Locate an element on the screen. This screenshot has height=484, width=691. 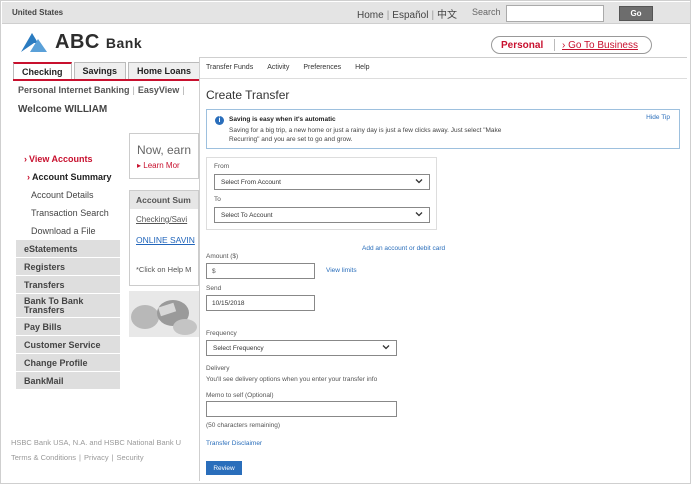
logo-text: ABC Bank is located at coordinates (98, 42).